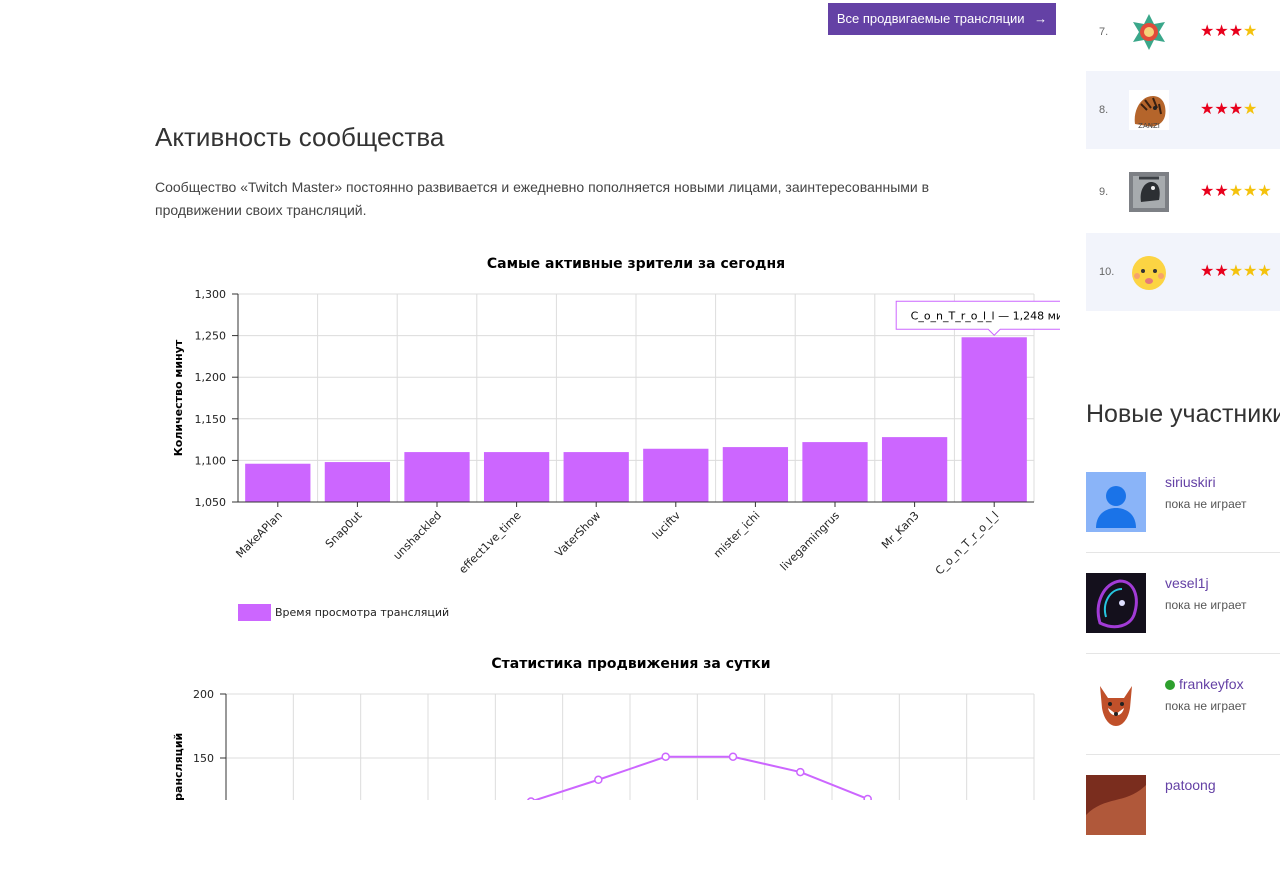  I want to click on member-name: siriuskiri, so click(1190, 482).